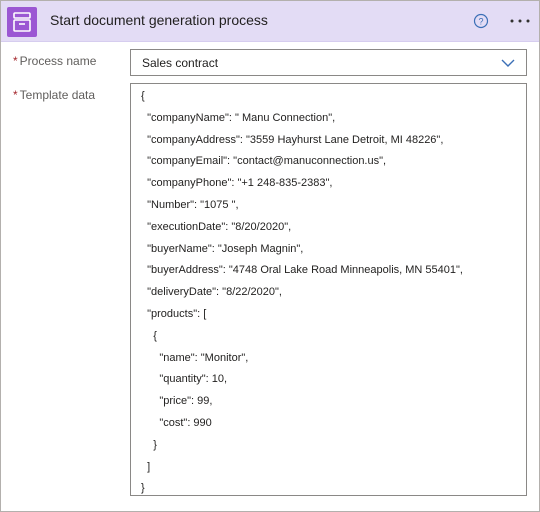  What do you see at coordinates (520, 21) in the screenshot?
I see `more-ellipsis-icon` at bounding box center [520, 21].